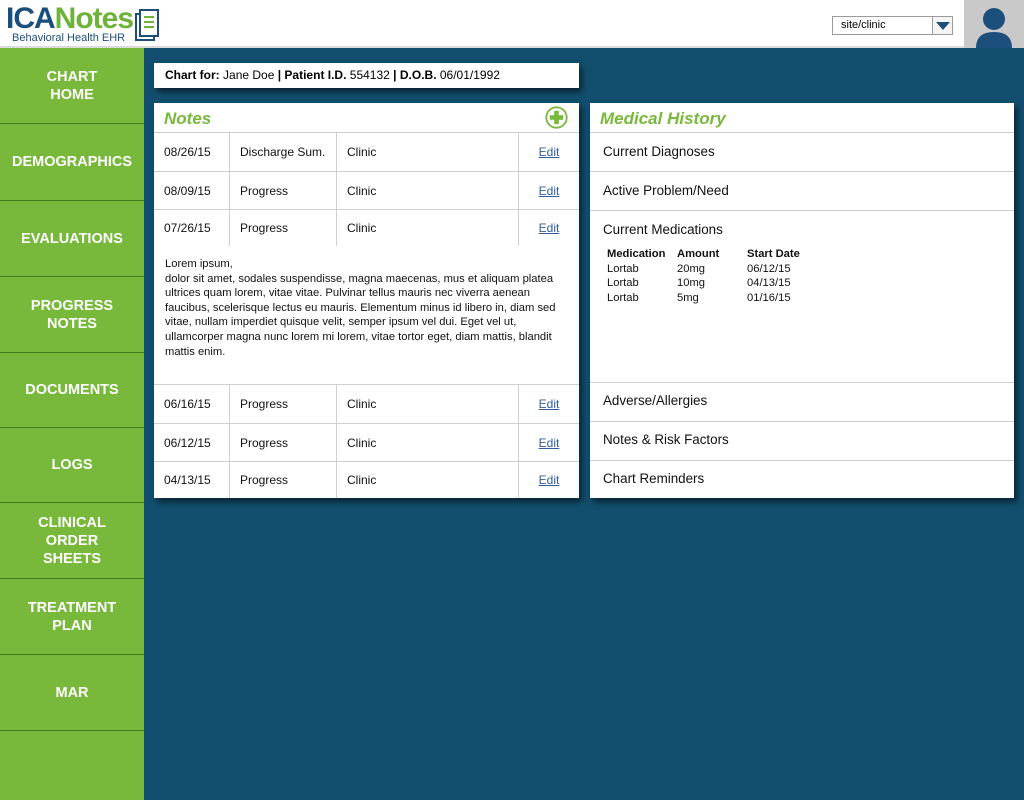 The width and height of the screenshot is (1024, 800). Describe the element at coordinates (69, 38) in the screenshot. I see `logo-subtitle: Behavioral Health EHR` at that location.